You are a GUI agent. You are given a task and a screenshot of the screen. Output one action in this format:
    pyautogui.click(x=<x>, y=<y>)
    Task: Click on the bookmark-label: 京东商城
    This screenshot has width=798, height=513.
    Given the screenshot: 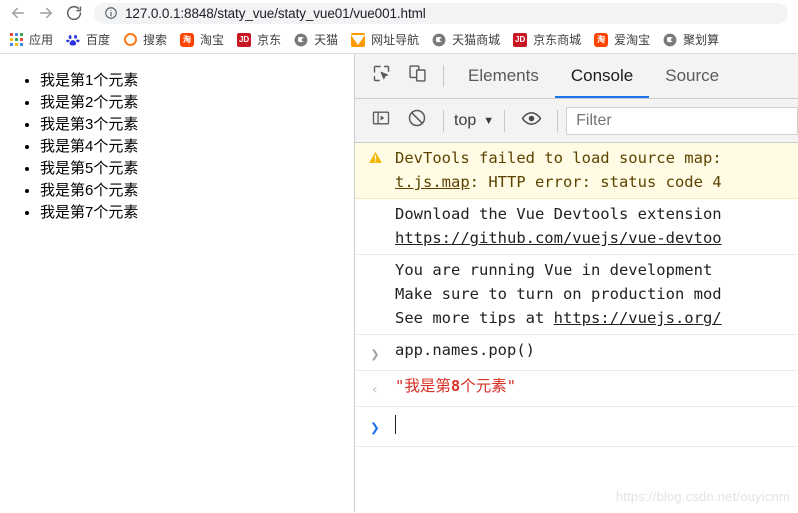 What is the action you would take?
    pyautogui.click(x=557, y=40)
    